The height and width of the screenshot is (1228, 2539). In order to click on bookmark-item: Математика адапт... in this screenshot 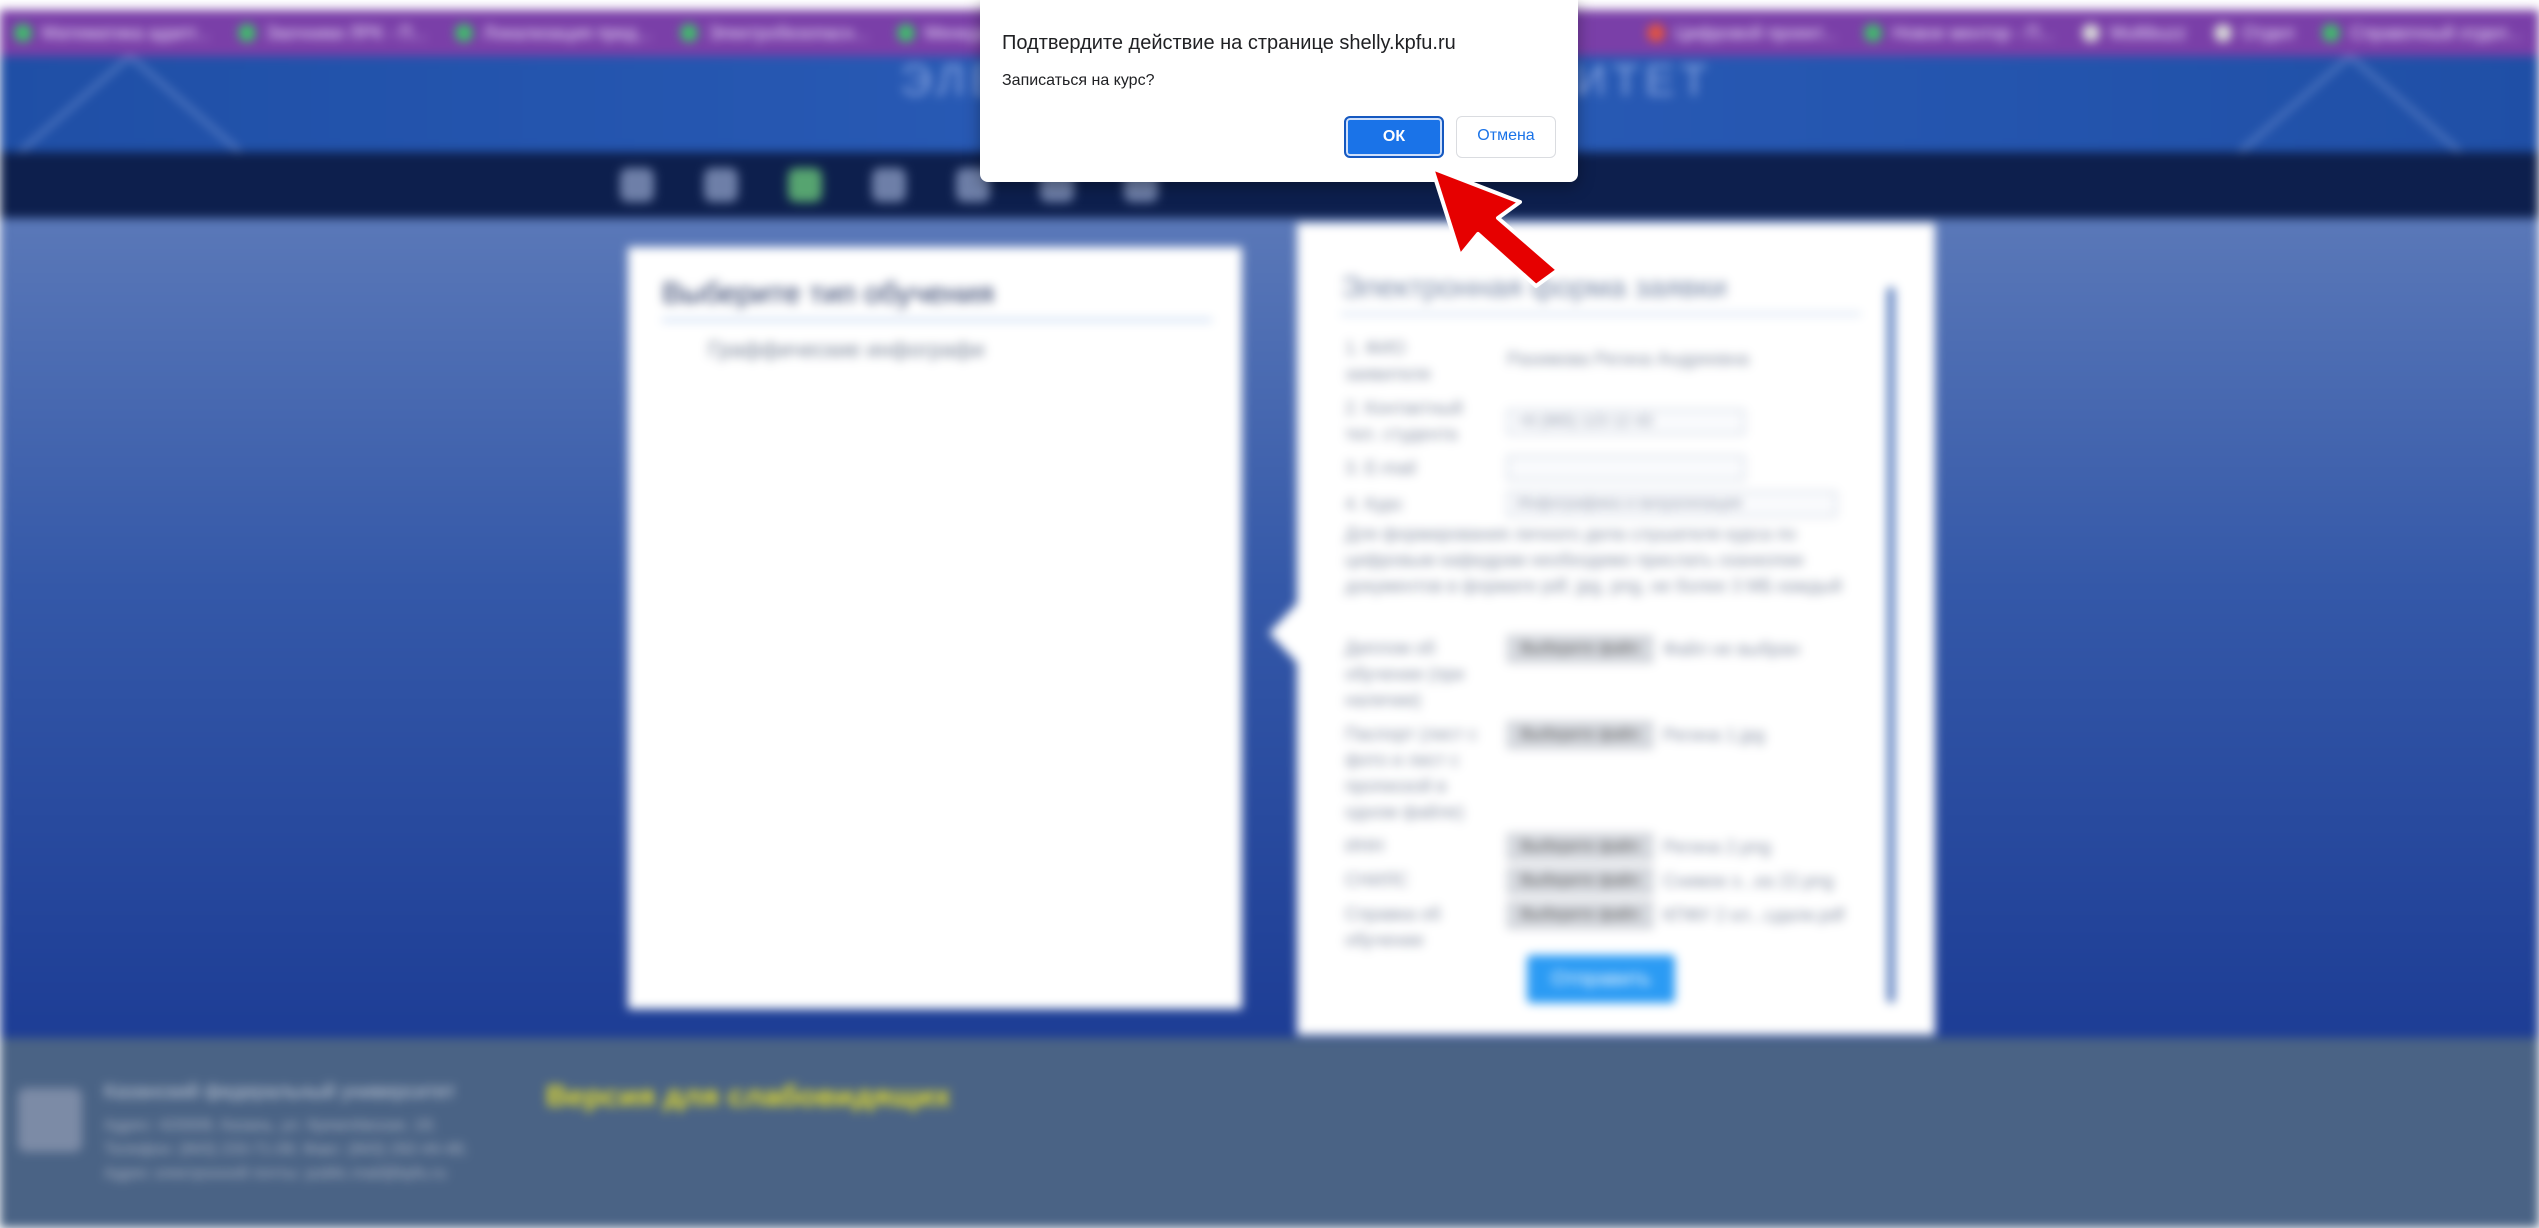, I will do `click(112, 33)`.